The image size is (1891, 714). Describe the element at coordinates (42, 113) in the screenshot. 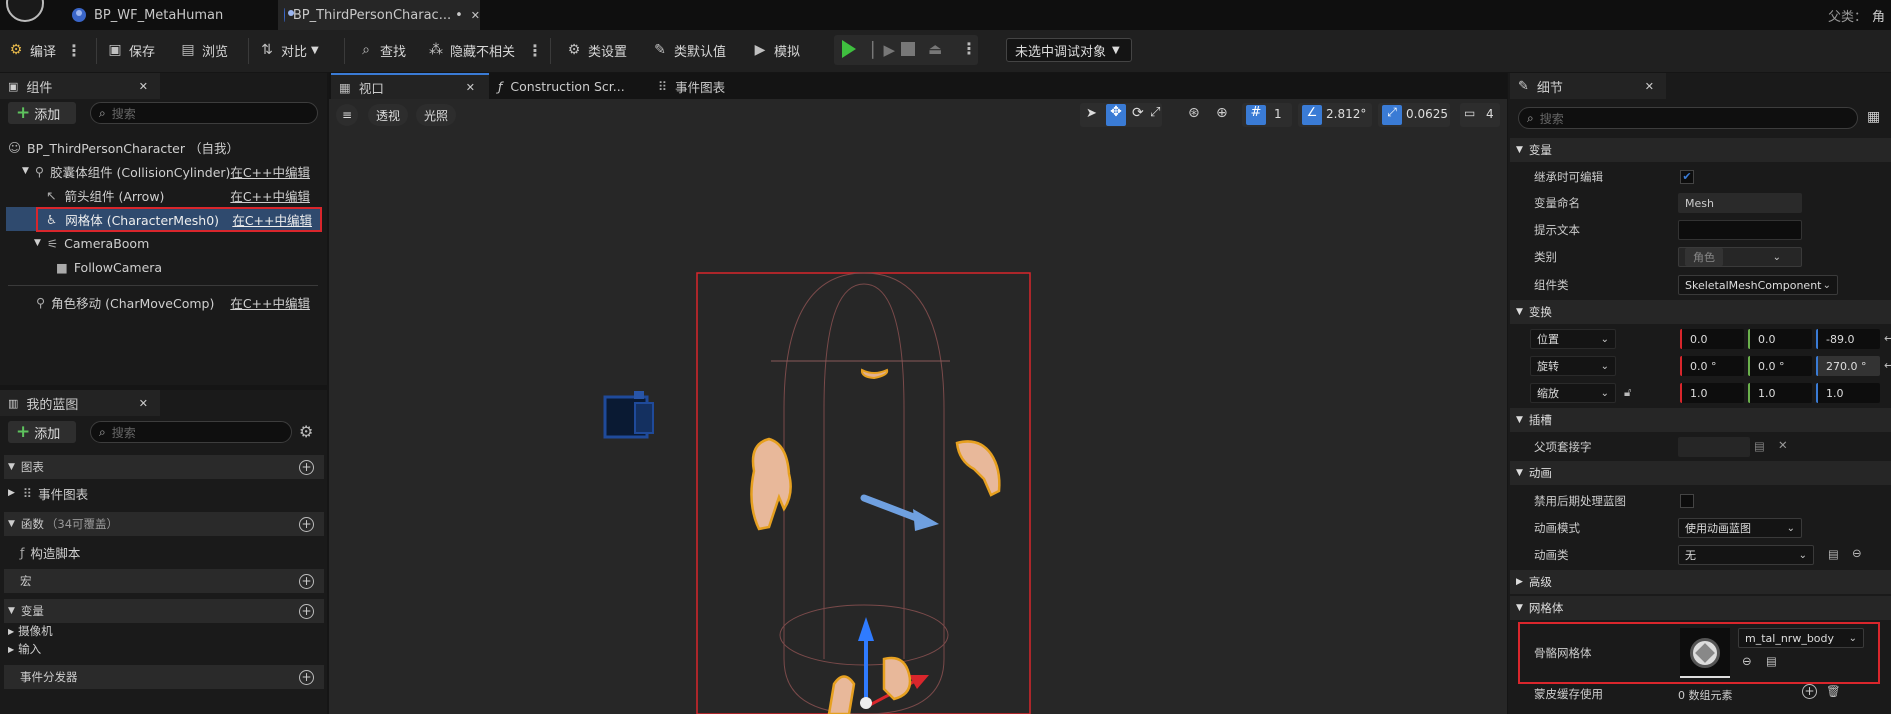

I see `add-component-button: + 添加` at that location.